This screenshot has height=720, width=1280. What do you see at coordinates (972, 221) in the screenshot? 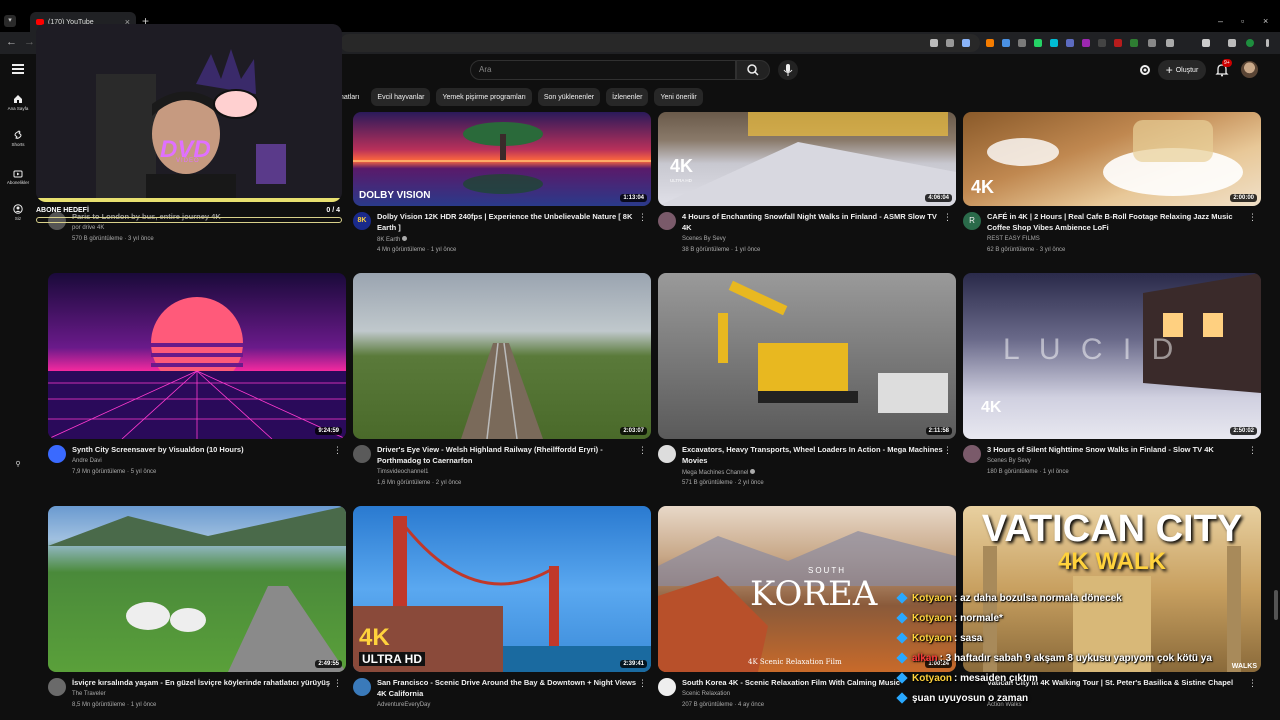
I see `channel-avatar: R` at bounding box center [972, 221].